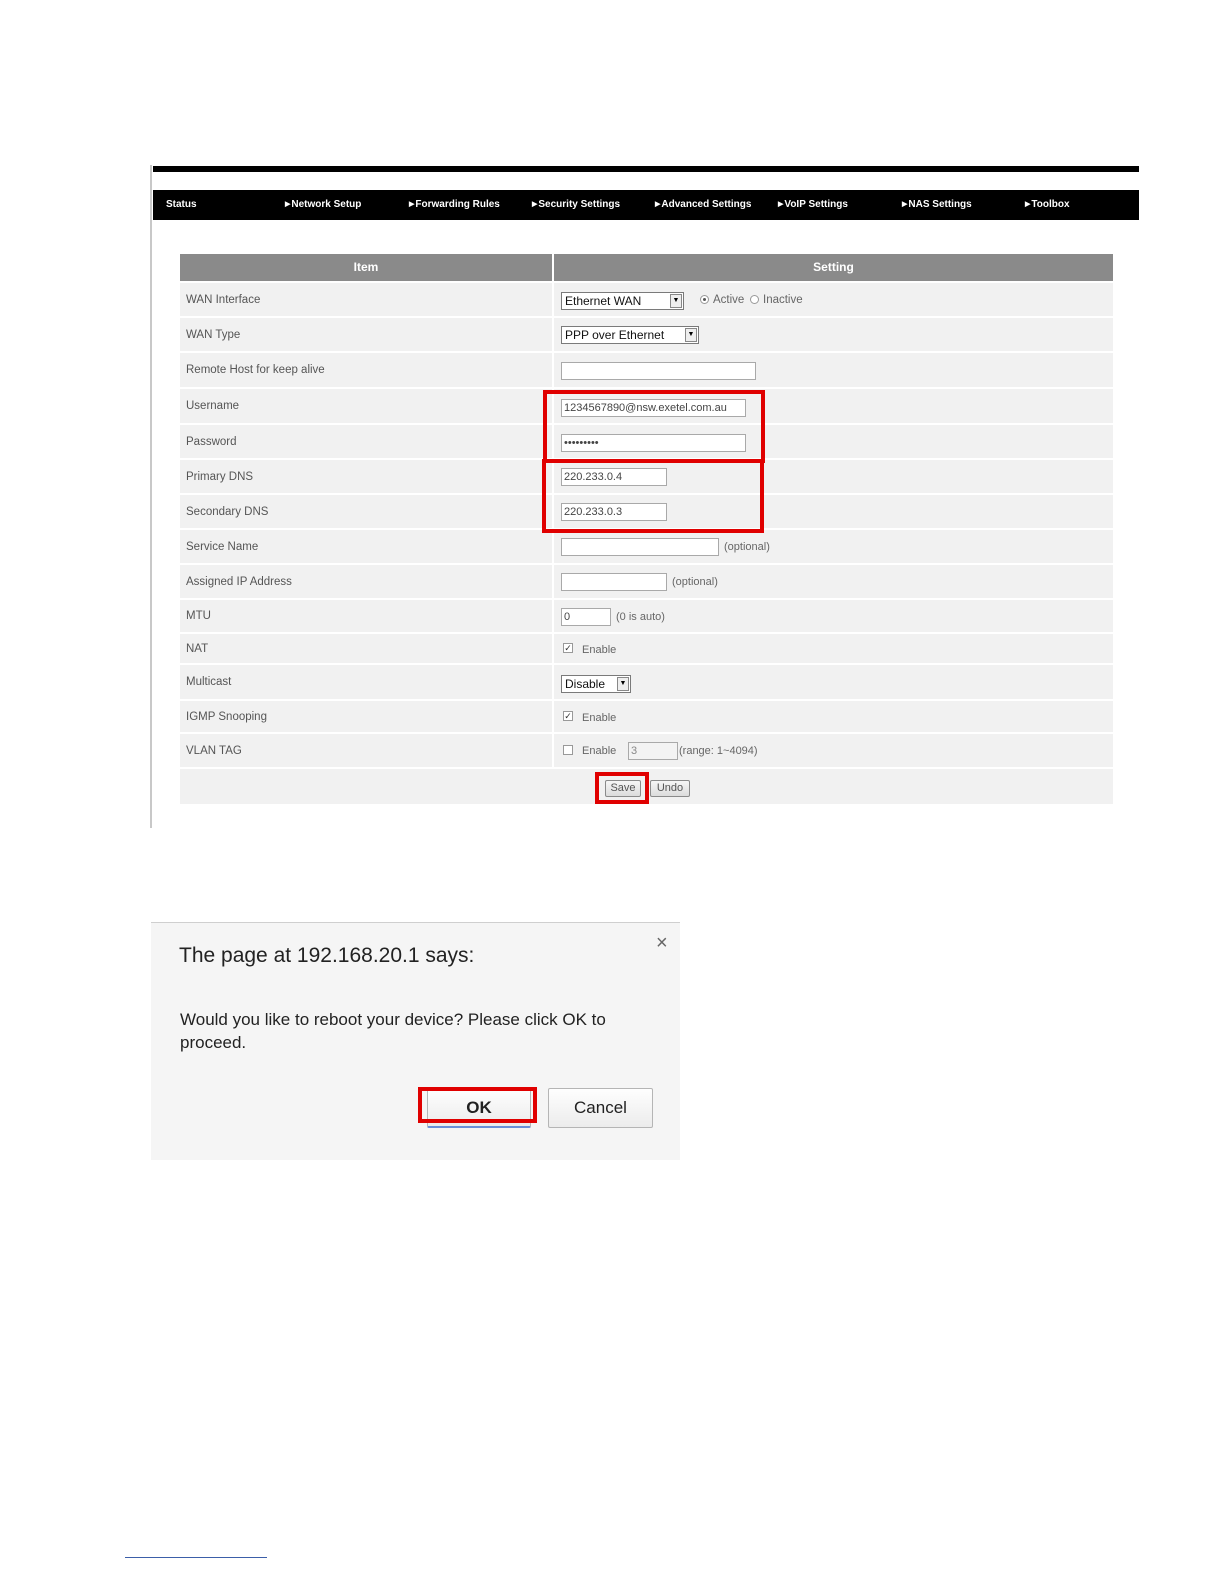  I want to click on mtu-input: 0, so click(586, 617).